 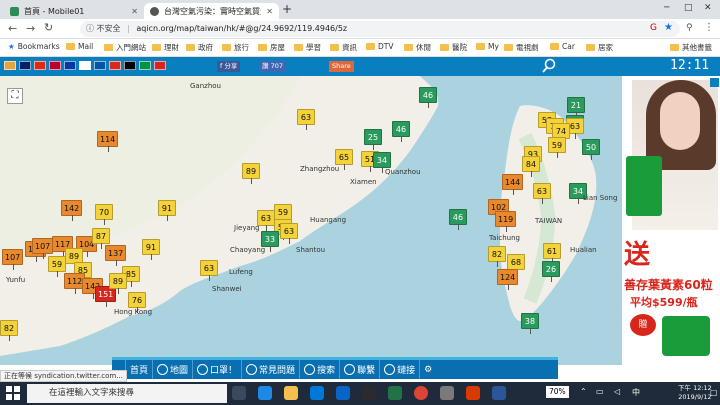 I want to click on bookmark-folder: Mail, so click(x=79, y=46).